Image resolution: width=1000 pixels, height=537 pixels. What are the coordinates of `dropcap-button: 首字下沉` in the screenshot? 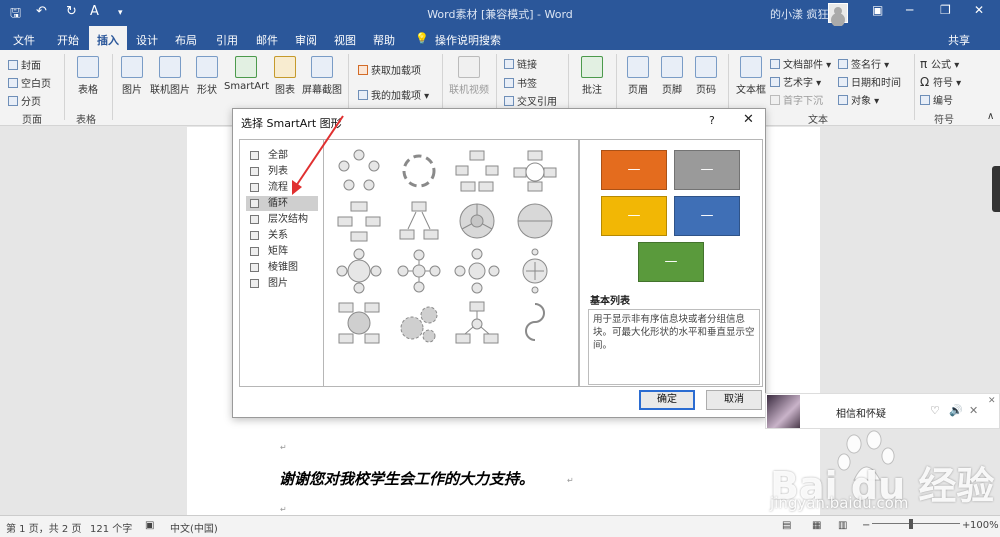 It's located at (796, 99).